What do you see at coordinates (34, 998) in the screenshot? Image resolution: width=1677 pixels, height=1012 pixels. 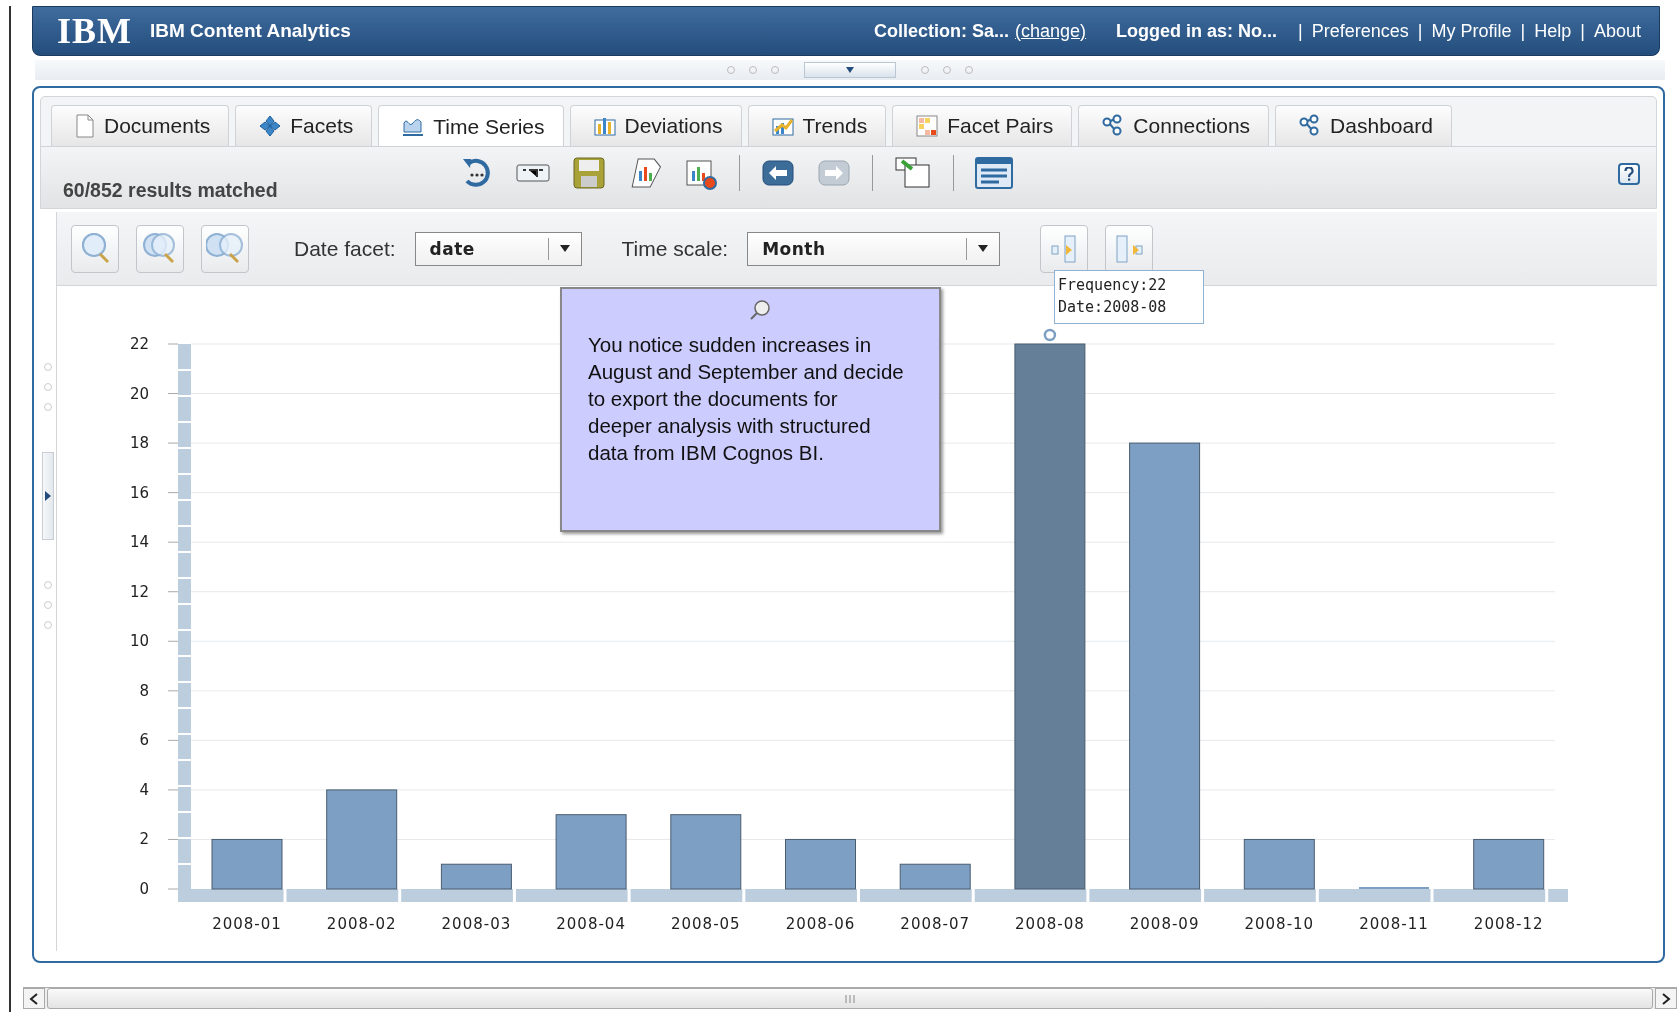 I see `scroll-left-icon` at bounding box center [34, 998].